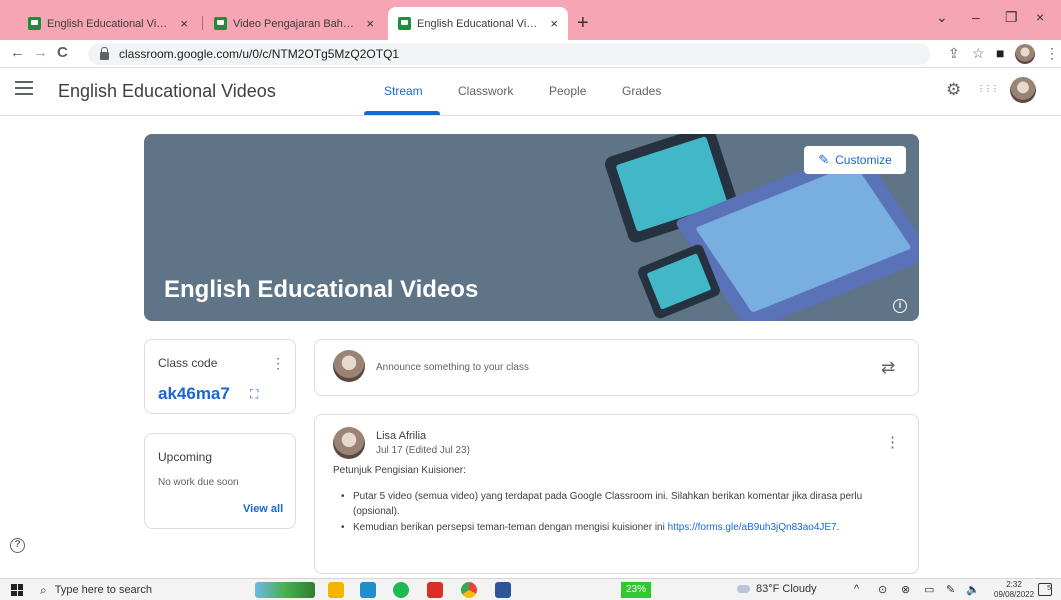  Describe the element at coordinates (1000, 53) in the screenshot. I see `side-panel-icon: ■` at that location.